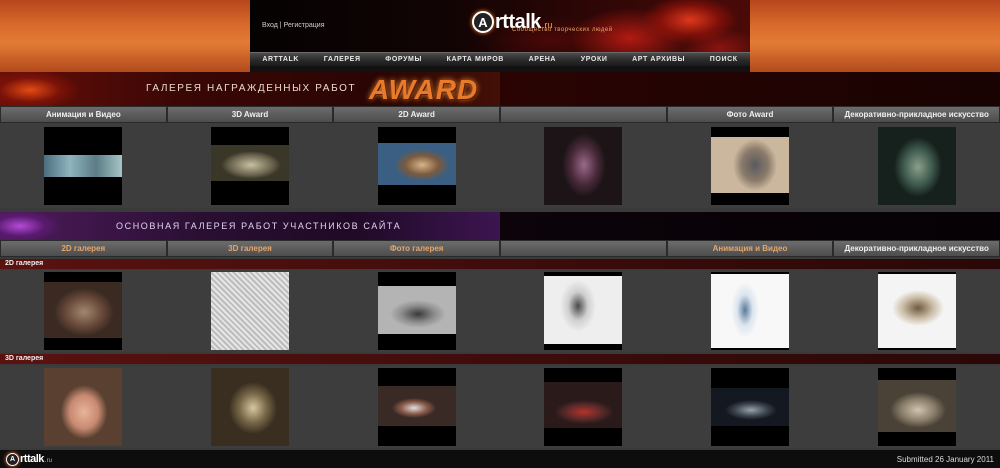 The height and width of the screenshot is (468, 1000). What do you see at coordinates (945, 459) in the screenshot?
I see `submitted-date: Submitted 26 January 2011` at bounding box center [945, 459].